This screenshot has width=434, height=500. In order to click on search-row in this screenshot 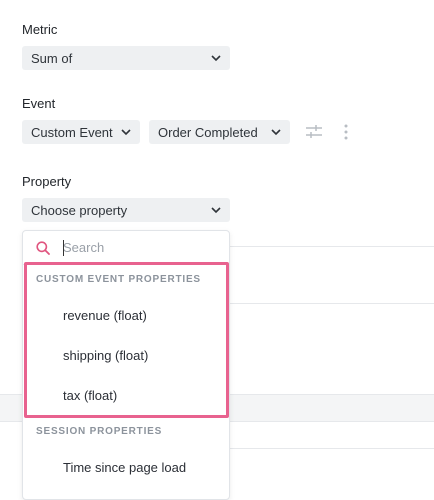, I will do `click(126, 248)`.